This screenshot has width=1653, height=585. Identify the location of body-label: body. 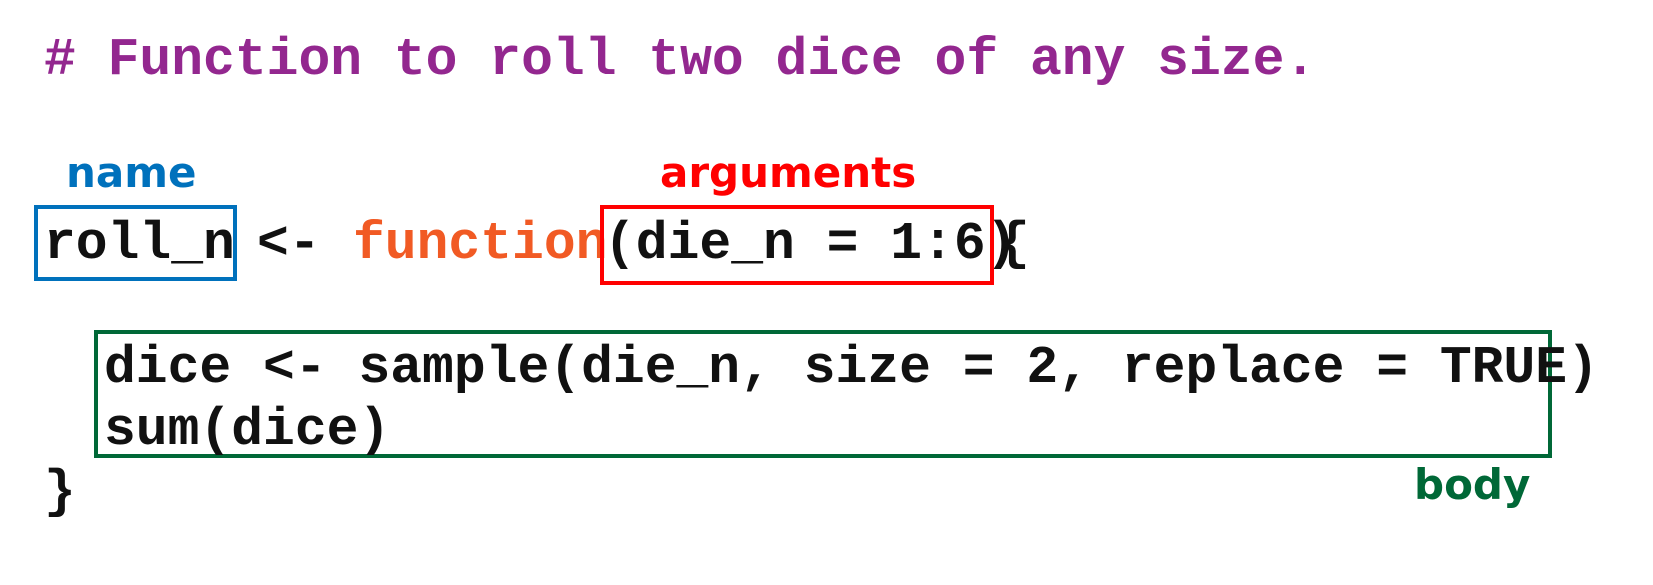
(1472, 484).